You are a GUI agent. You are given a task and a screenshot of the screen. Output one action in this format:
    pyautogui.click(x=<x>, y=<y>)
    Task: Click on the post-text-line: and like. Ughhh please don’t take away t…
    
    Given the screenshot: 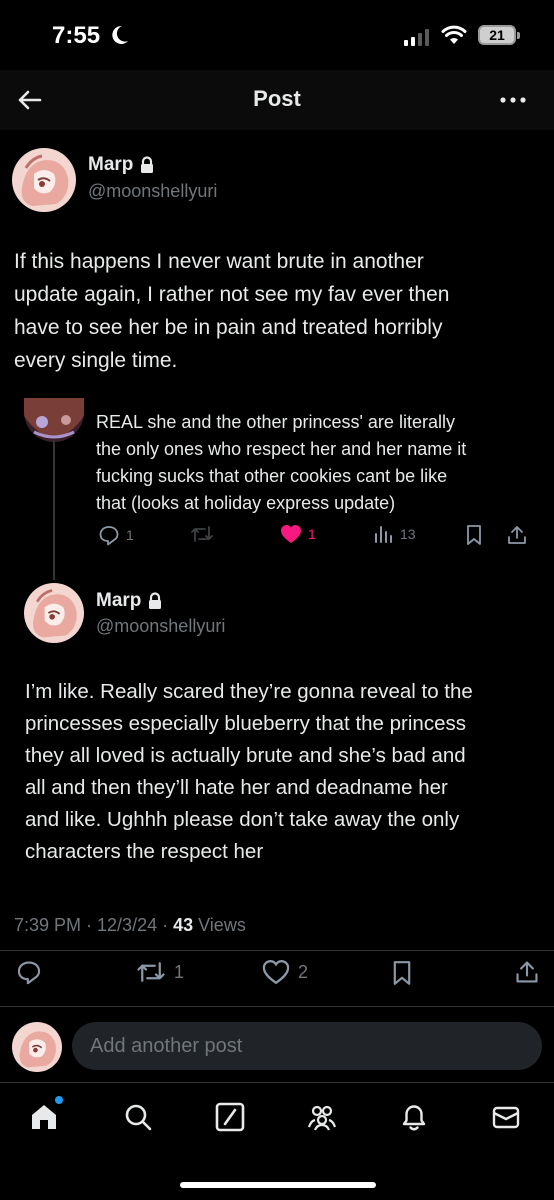 What is the action you would take?
    pyautogui.click(x=242, y=819)
    